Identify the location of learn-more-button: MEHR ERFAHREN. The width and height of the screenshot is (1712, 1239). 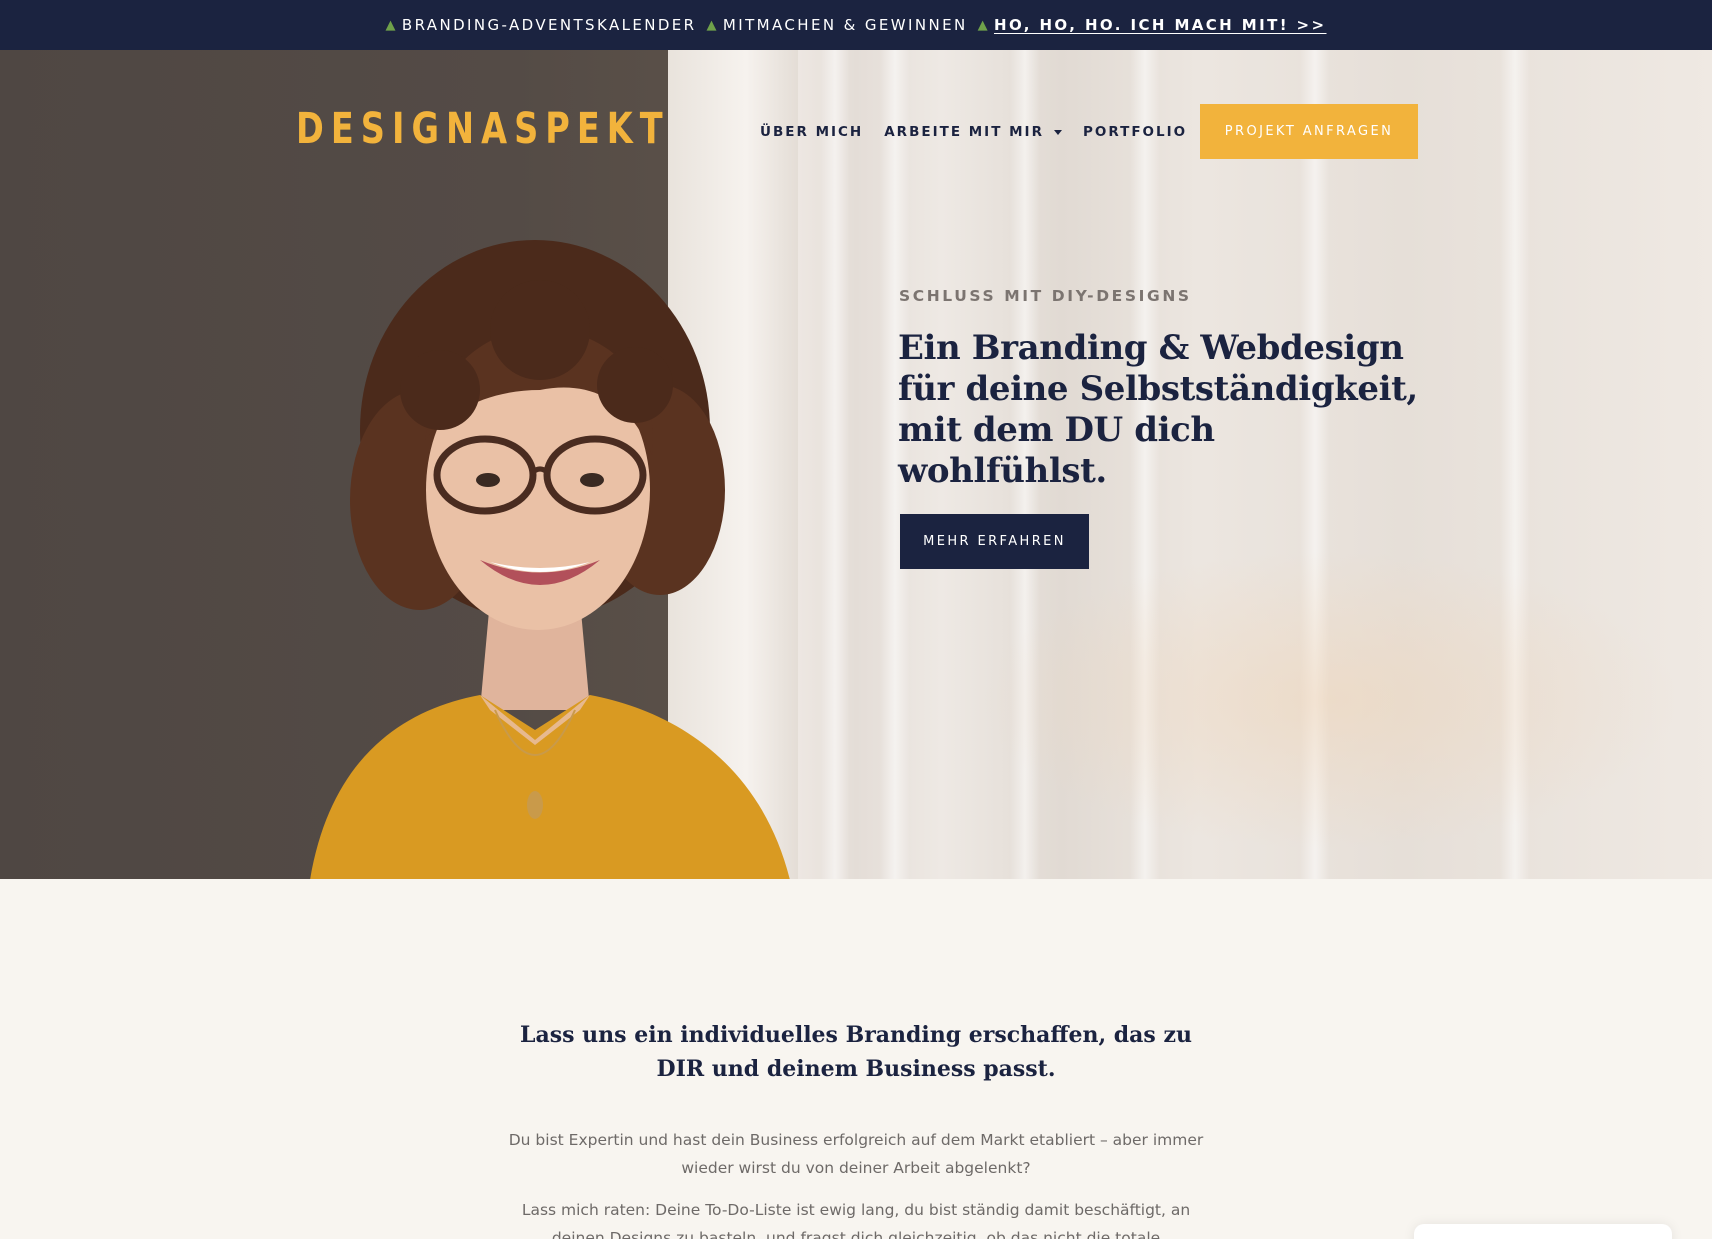
(994, 541).